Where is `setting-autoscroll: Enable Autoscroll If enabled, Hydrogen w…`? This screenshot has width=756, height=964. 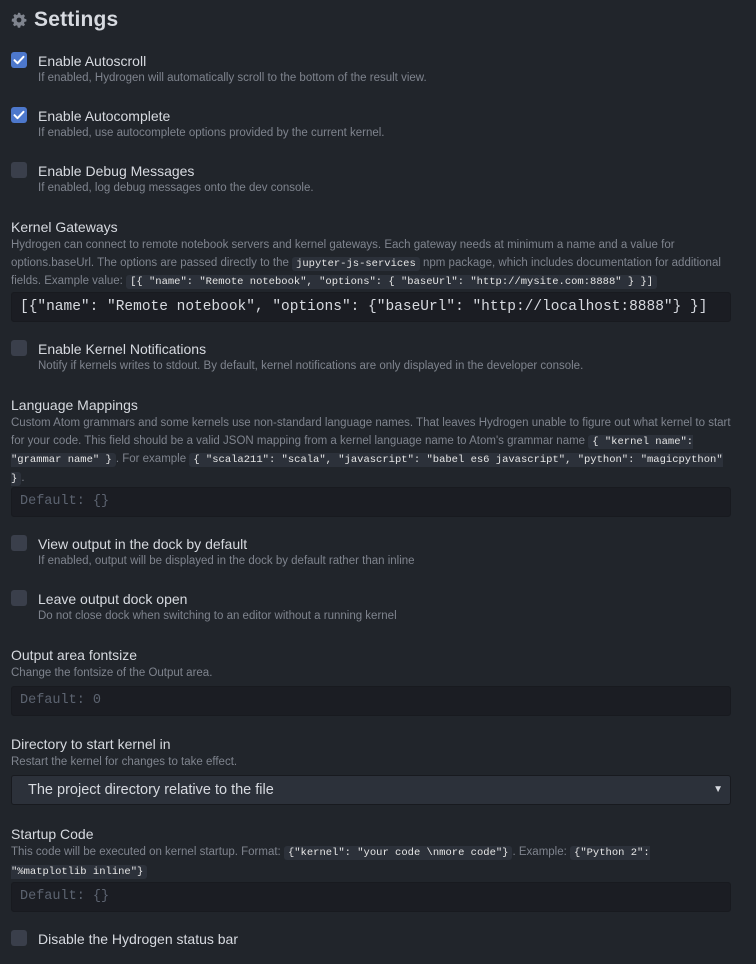
setting-autoscroll: Enable Autoscroll If enabled, Hydrogen w… is located at coordinates (376, 70).